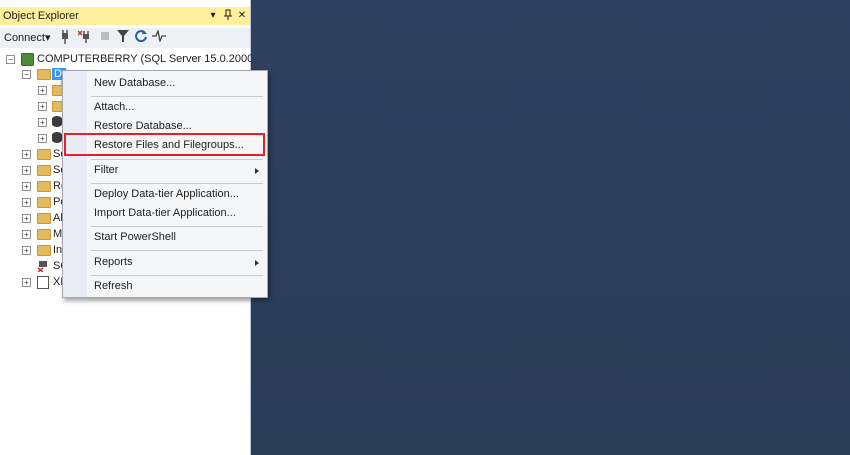  Describe the element at coordinates (58, 250) in the screenshot. I see `tree-node-label: In` at that location.